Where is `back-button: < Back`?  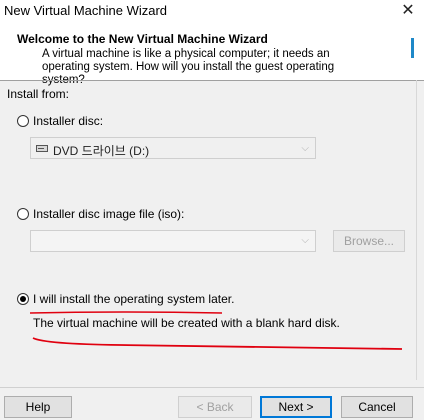 back-button: < Back is located at coordinates (215, 407).